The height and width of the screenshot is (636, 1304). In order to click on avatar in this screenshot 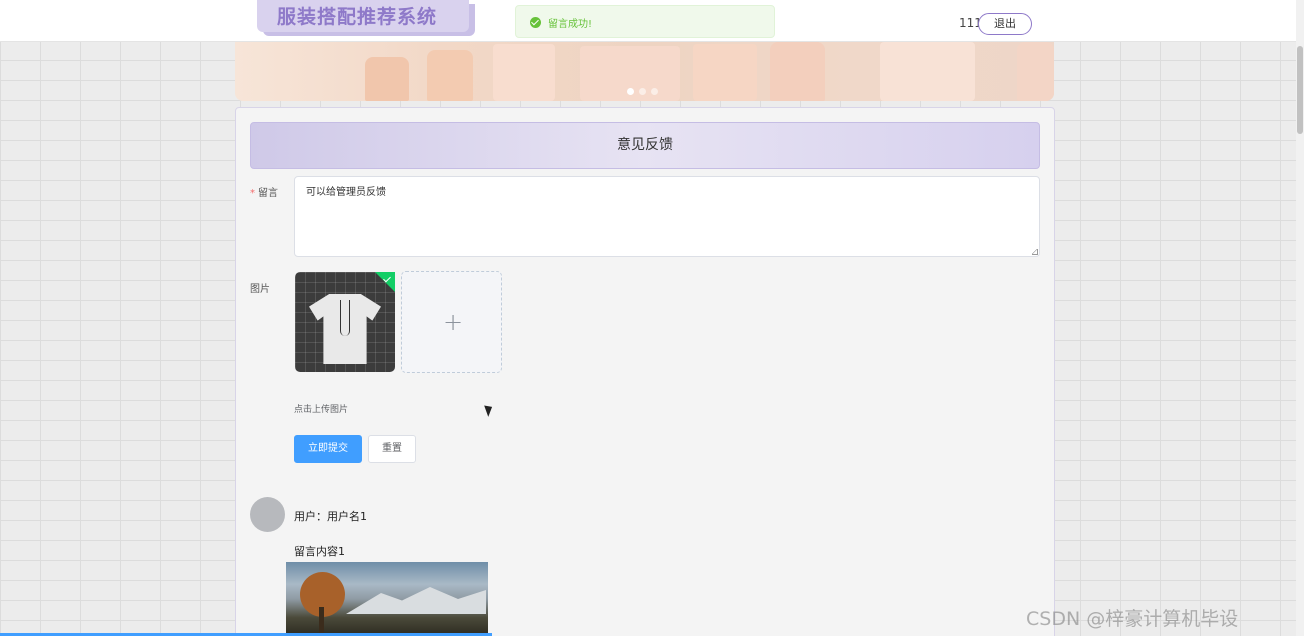, I will do `click(267, 514)`.